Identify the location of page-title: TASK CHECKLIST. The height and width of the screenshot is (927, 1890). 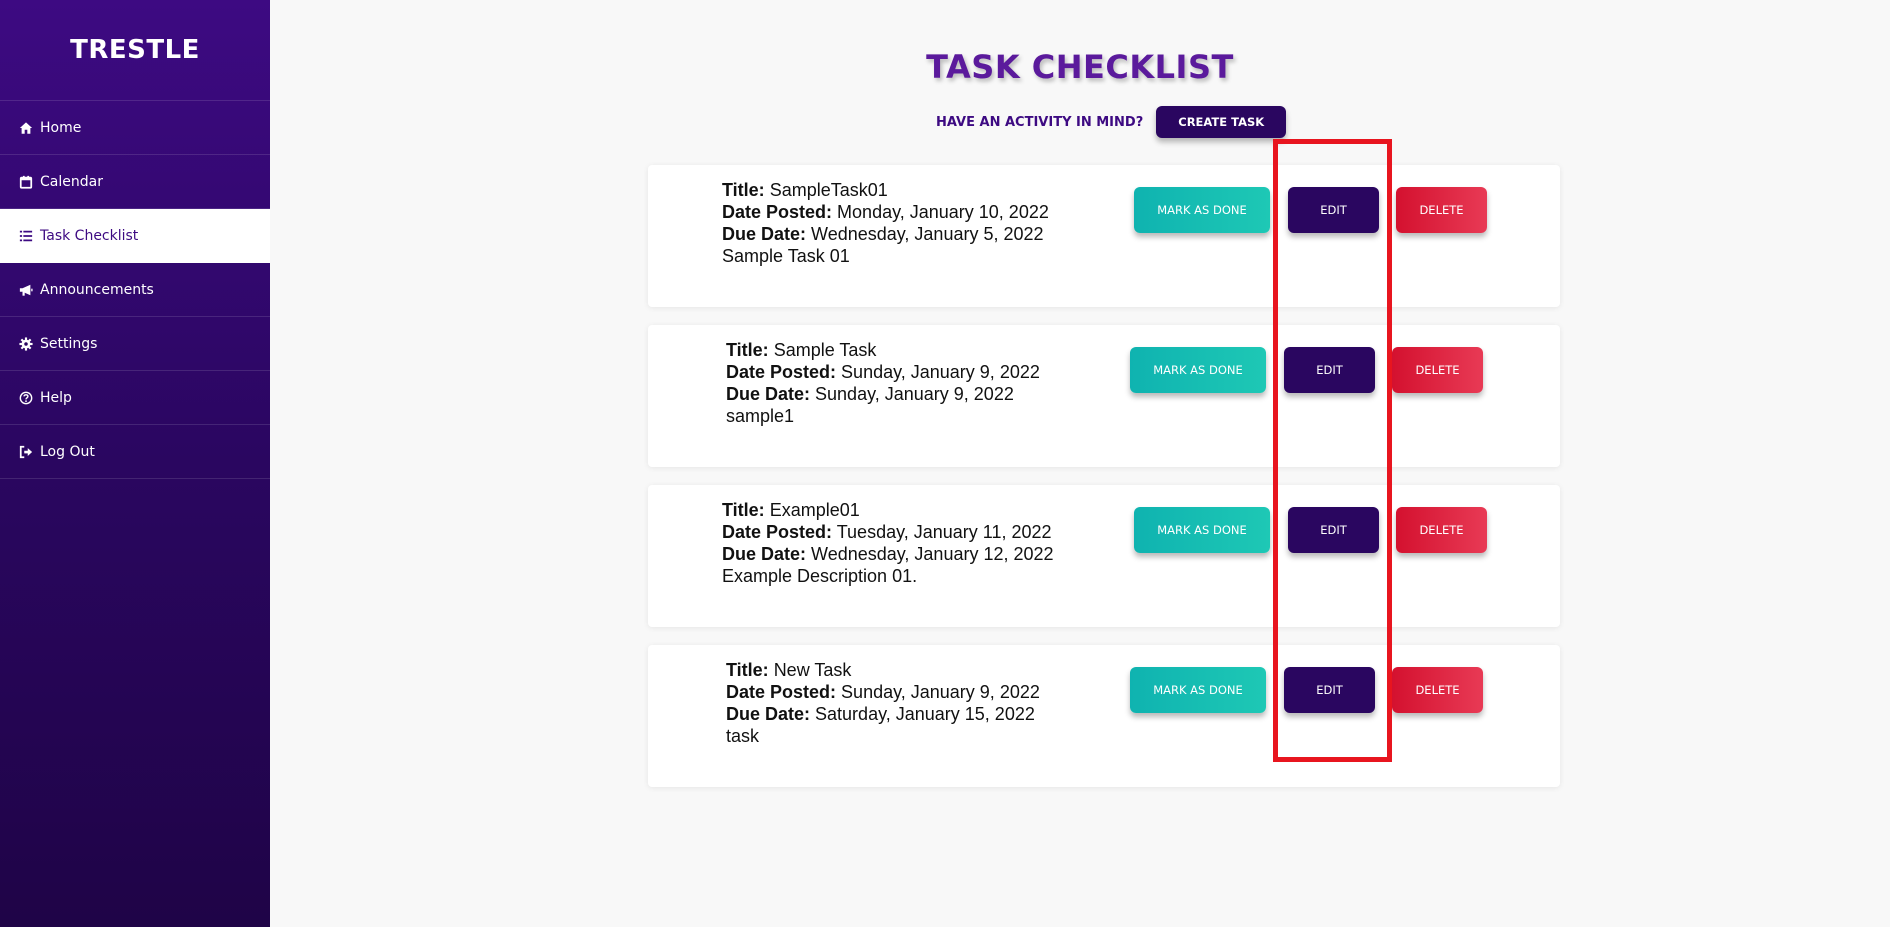
(1080, 67).